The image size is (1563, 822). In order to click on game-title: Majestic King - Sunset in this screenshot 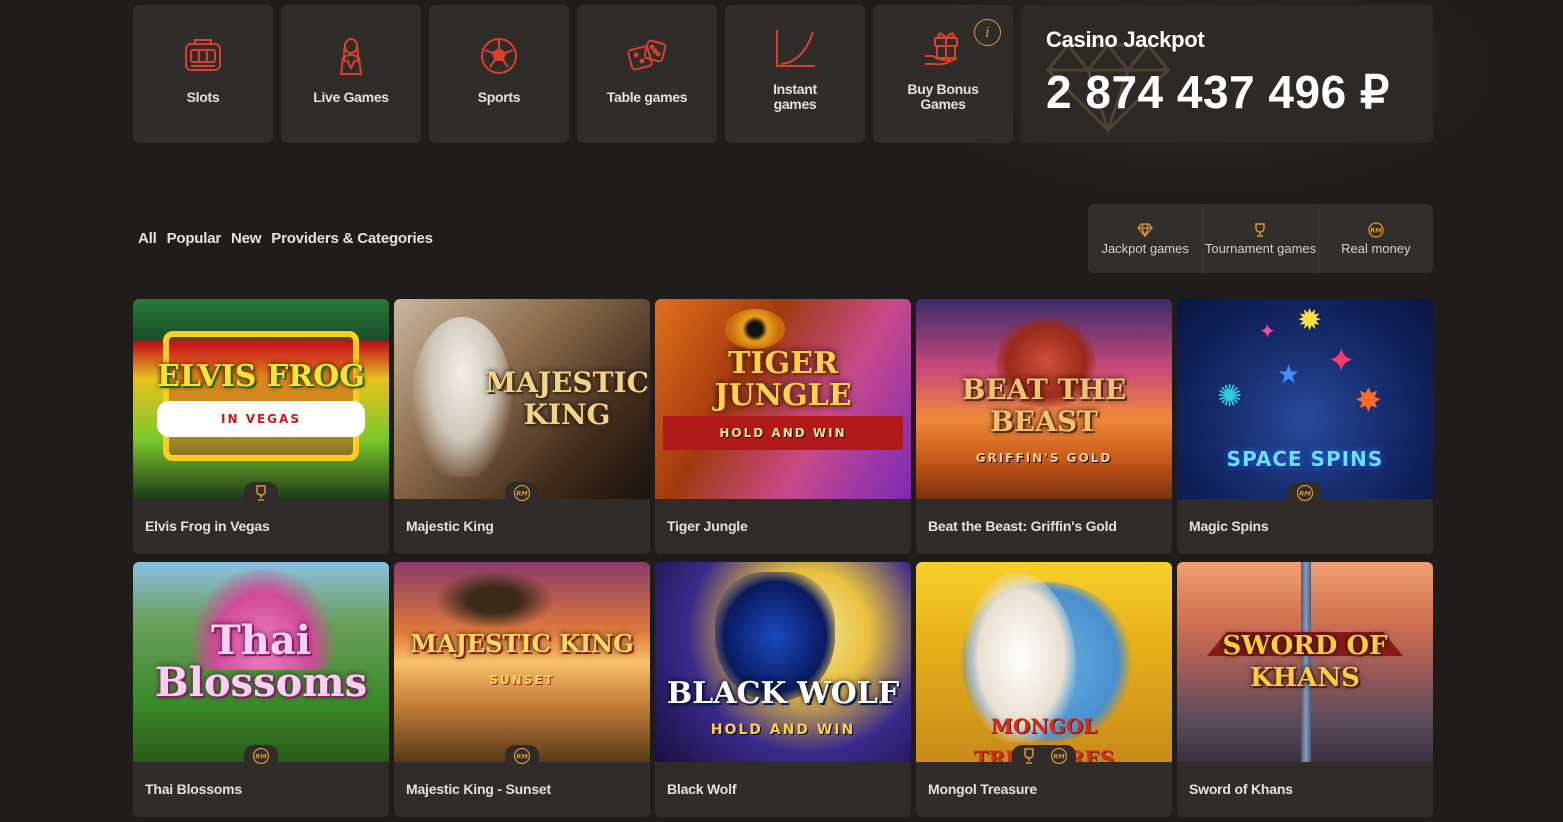, I will do `click(478, 789)`.